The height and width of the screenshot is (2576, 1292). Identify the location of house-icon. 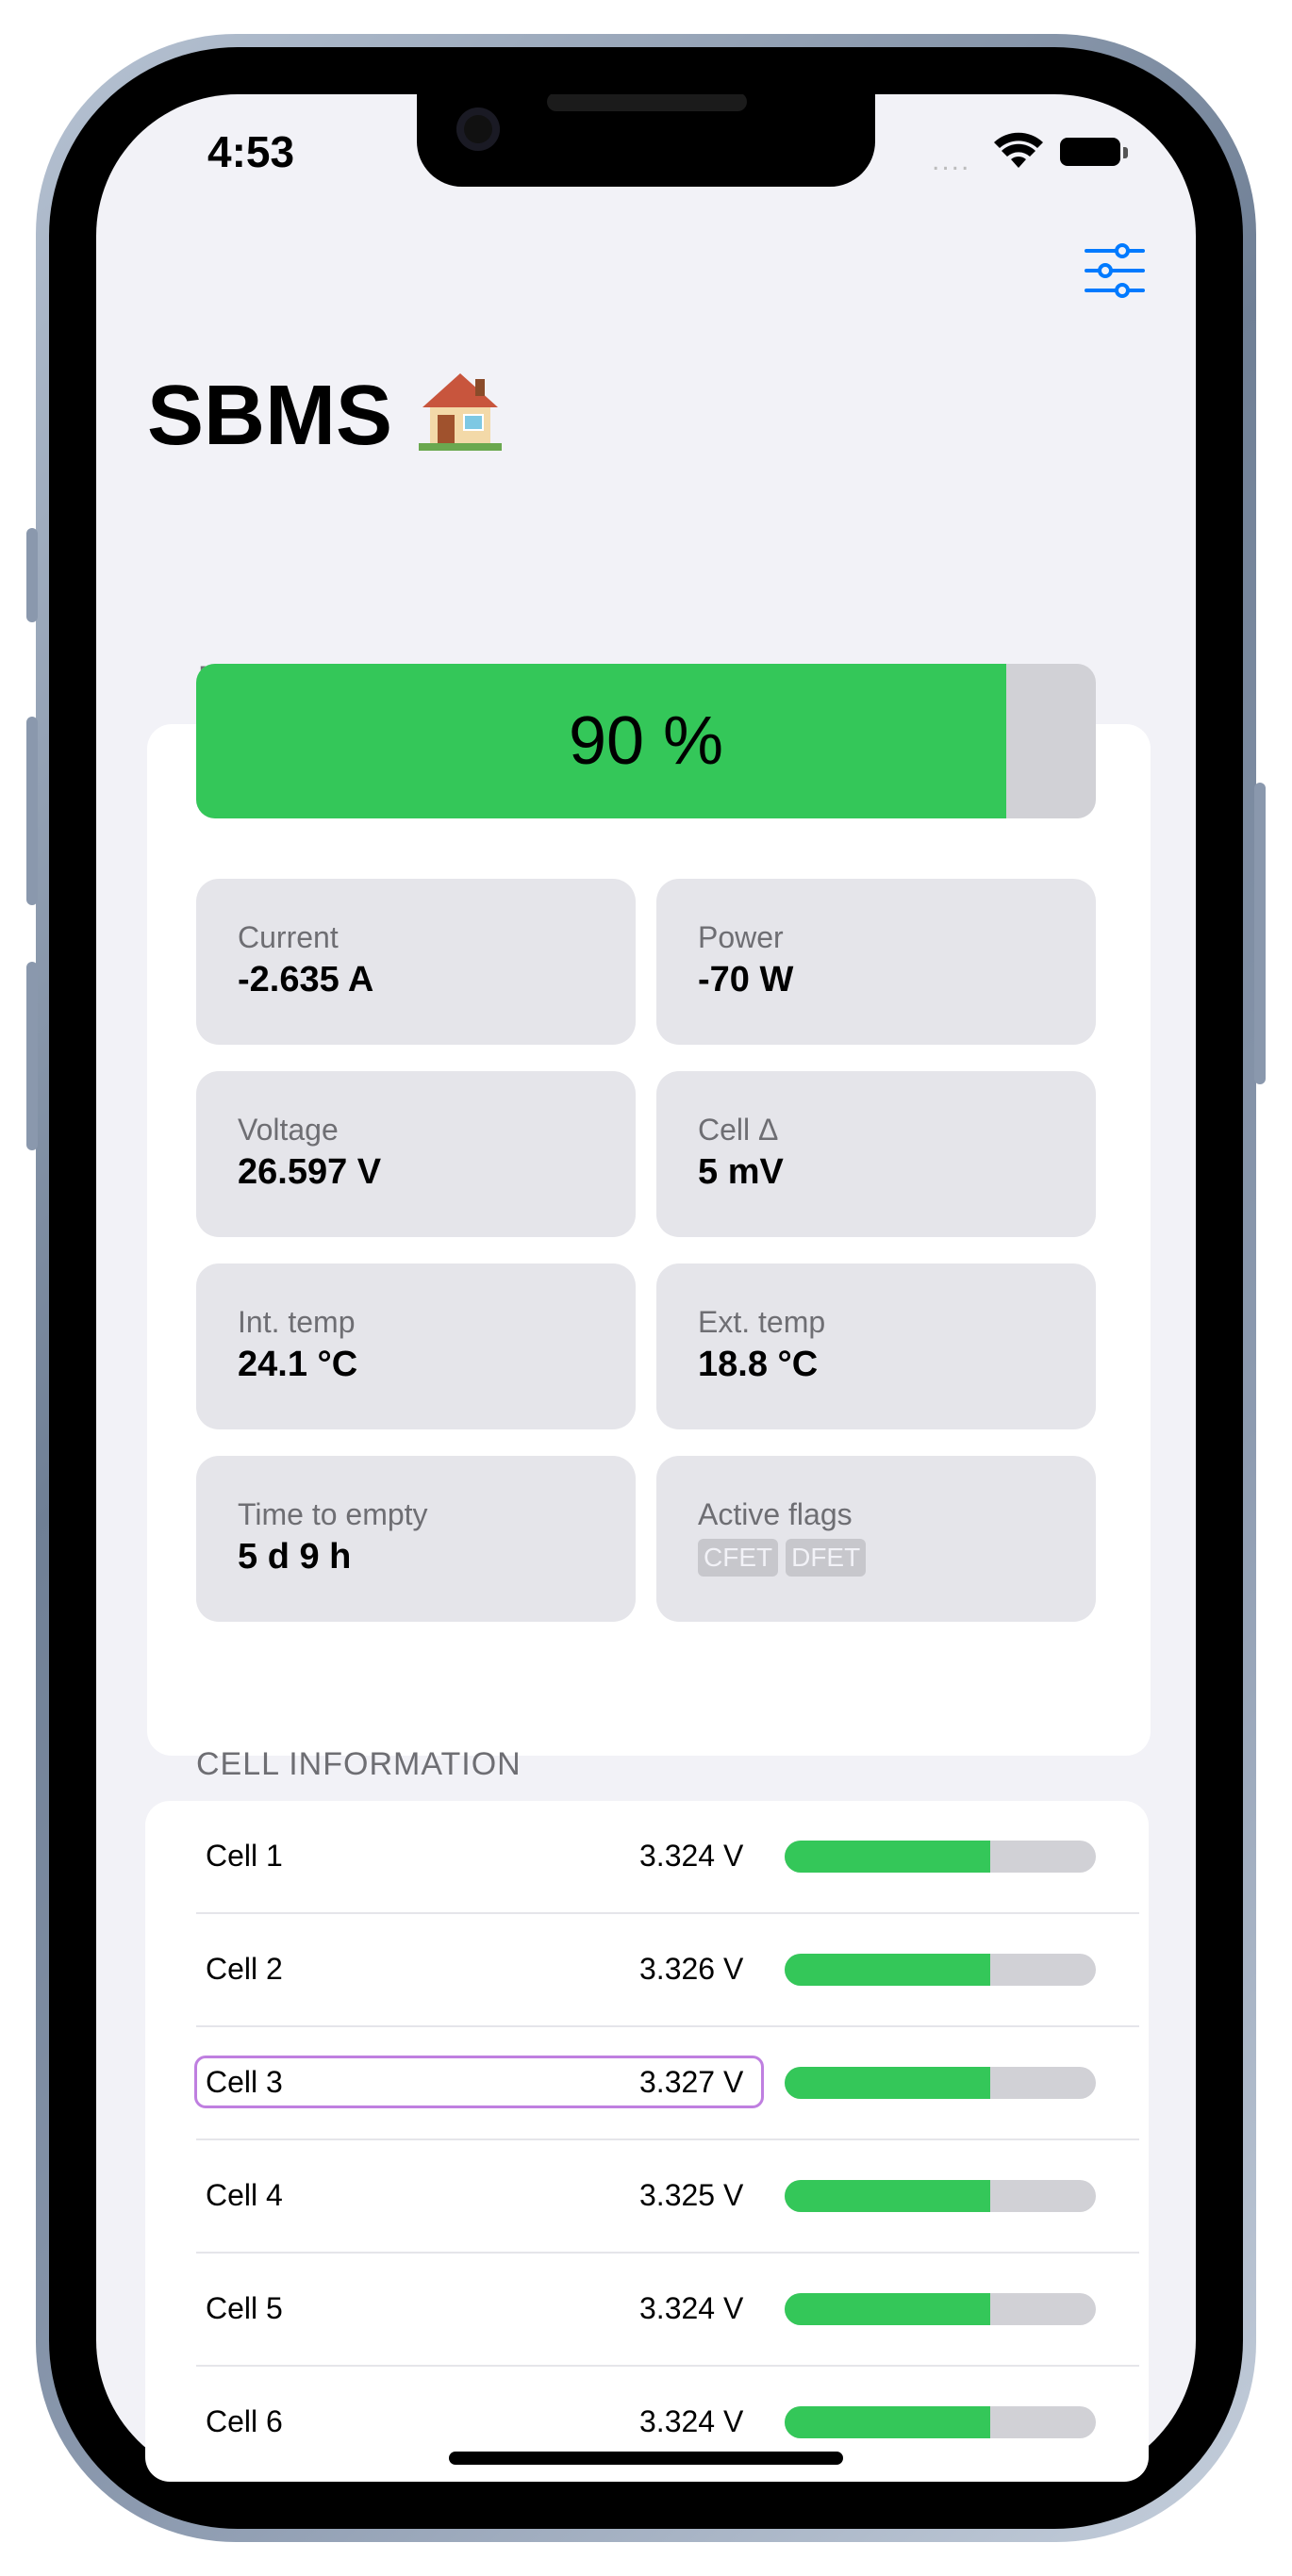
(460, 412).